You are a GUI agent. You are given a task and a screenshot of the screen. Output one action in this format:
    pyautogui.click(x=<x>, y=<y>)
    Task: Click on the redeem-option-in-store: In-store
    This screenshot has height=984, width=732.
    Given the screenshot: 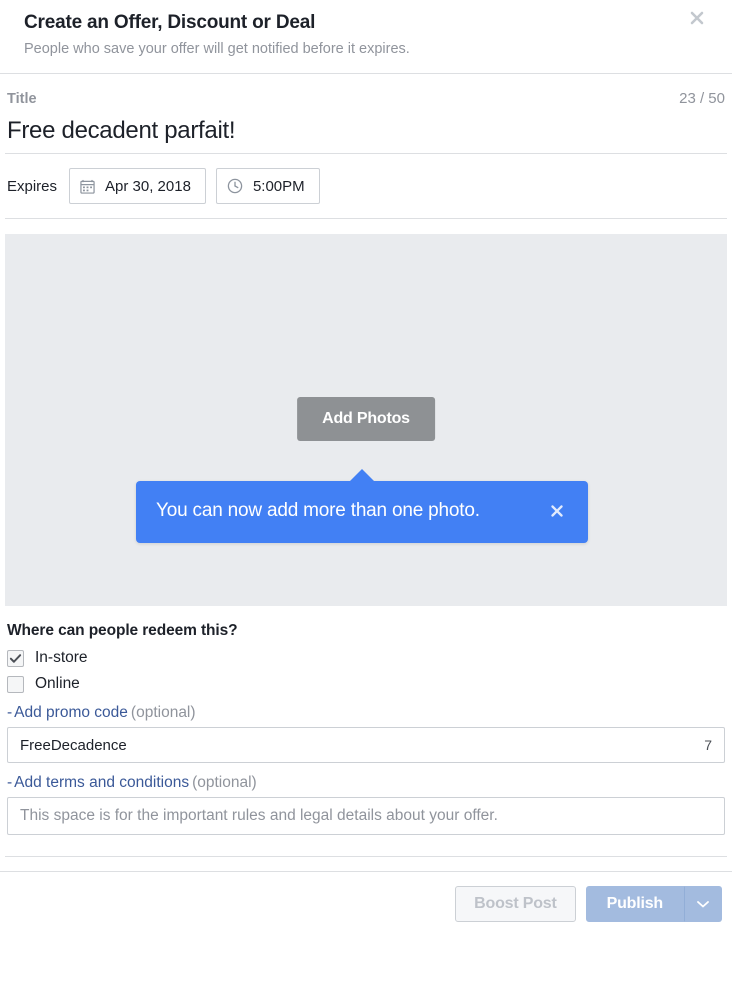 What is the action you would take?
    pyautogui.click(x=366, y=658)
    